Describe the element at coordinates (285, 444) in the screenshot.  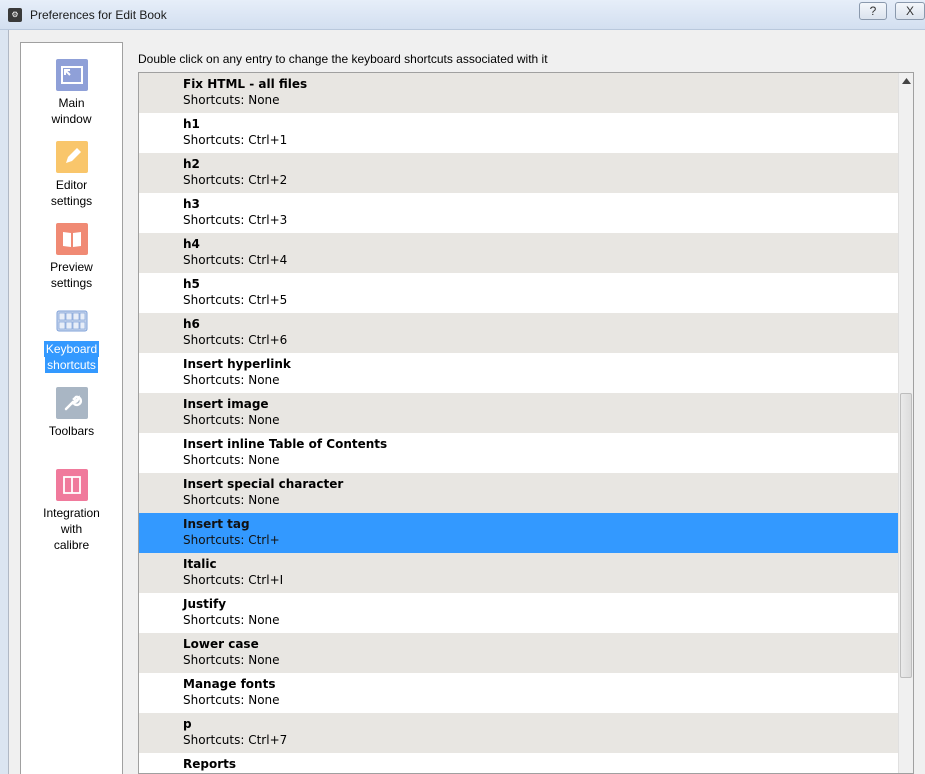
I see `shortcut-name: Insert inline Table of Contents` at that location.